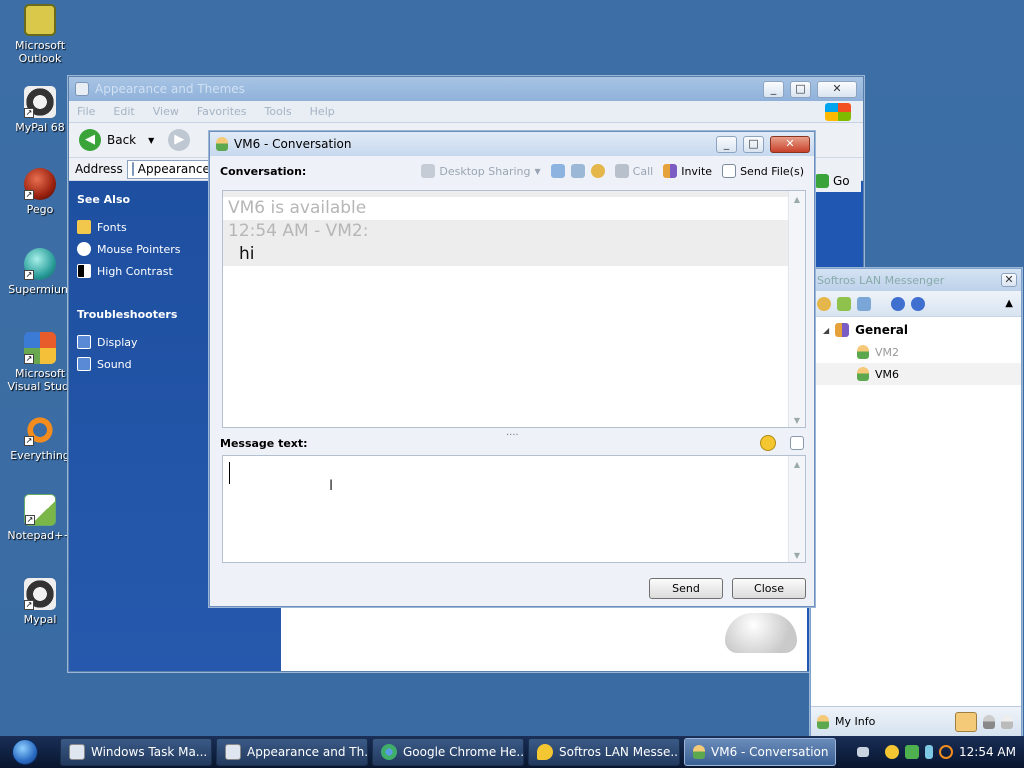 The height and width of the screenshot is (768, 1024). I want to click on invite-button: Invite, so click(687, 171).